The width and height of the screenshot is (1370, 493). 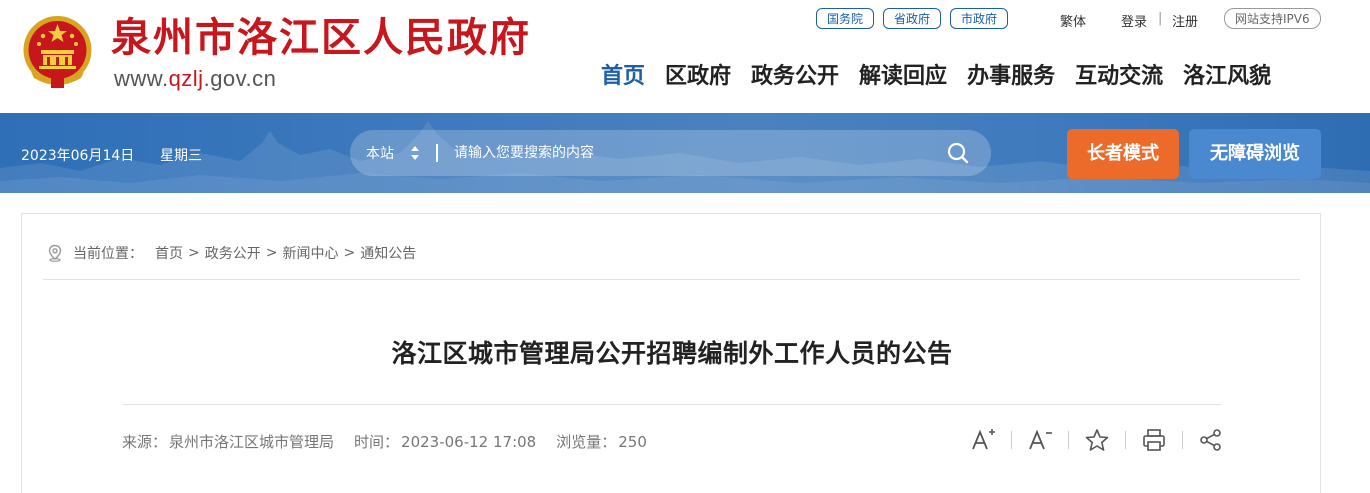 I want to click on nav-gov-affairs: 政务公开, so click(x=795, y=74).